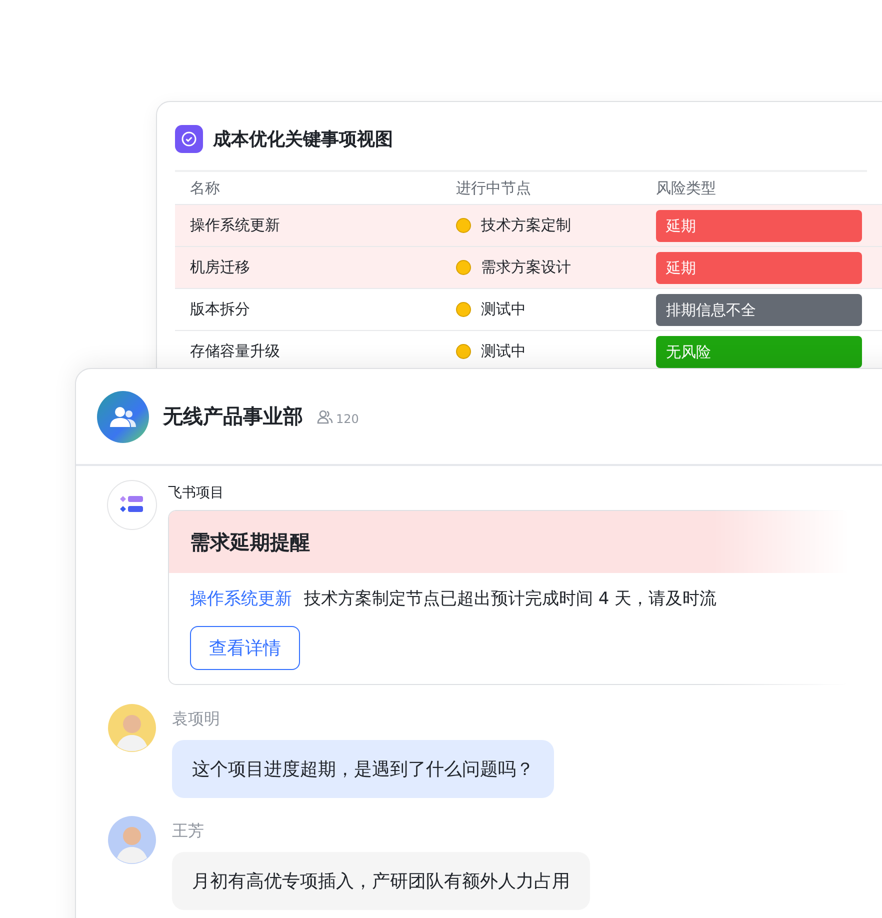 This screenshot has width=882, height=918. Describe the element at coordinates (381, 881) in the screenshot. I see `message-bubble: 月初有高优专项插入，产研团队有额外人力占用` at that location.